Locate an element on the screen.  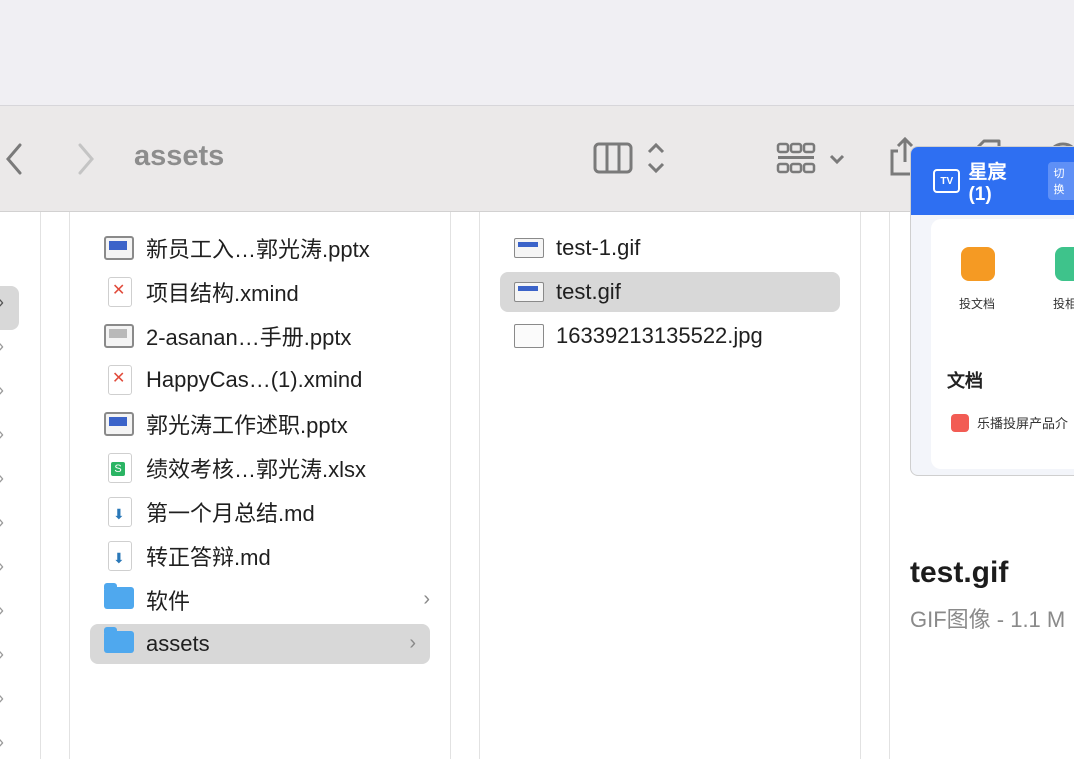
list-item: S 绩效考核…郭光涛.xlsx is located at coordinates (267, 468).